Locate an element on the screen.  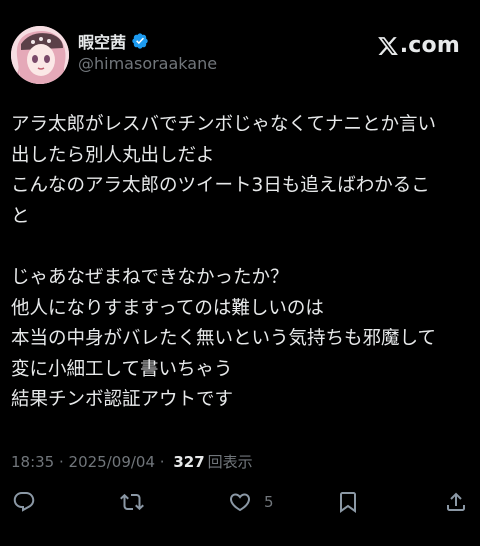
like-count: 5 is located at coordinates (269, 502).